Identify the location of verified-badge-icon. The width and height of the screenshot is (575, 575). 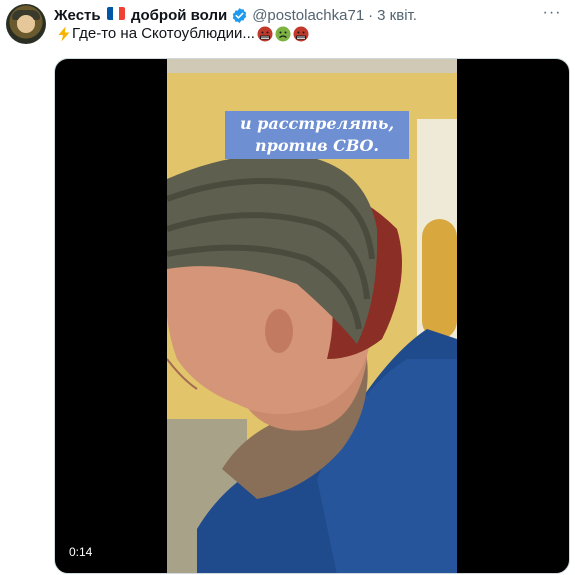
(239, 15).